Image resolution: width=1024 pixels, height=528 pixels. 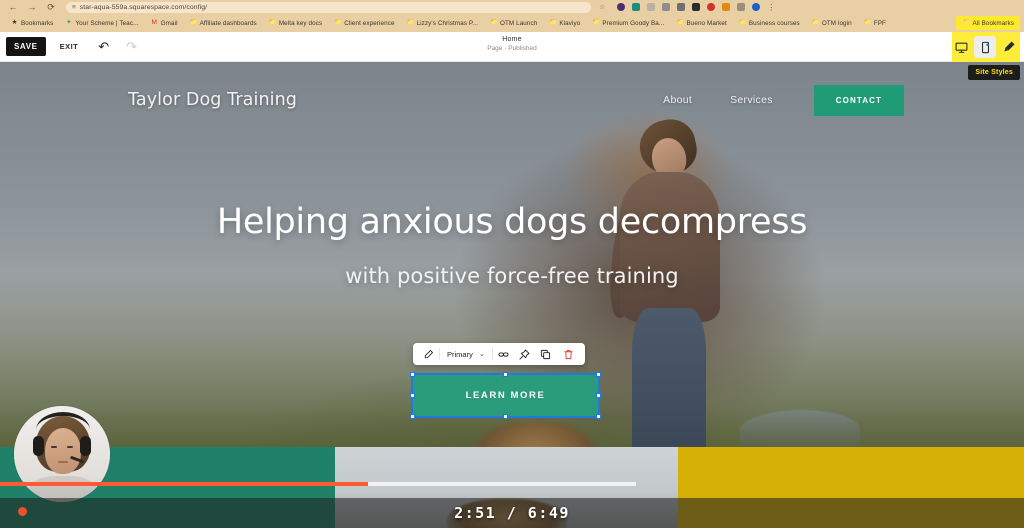 I want to click on page-status: Page · Published, so click(x=512, y=48).